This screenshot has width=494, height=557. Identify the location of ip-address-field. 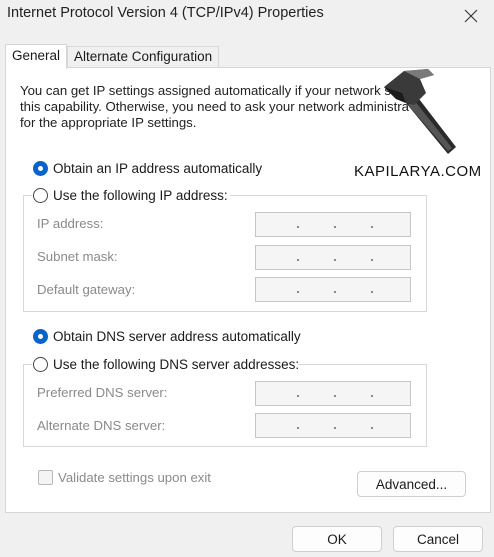
(333, 224).